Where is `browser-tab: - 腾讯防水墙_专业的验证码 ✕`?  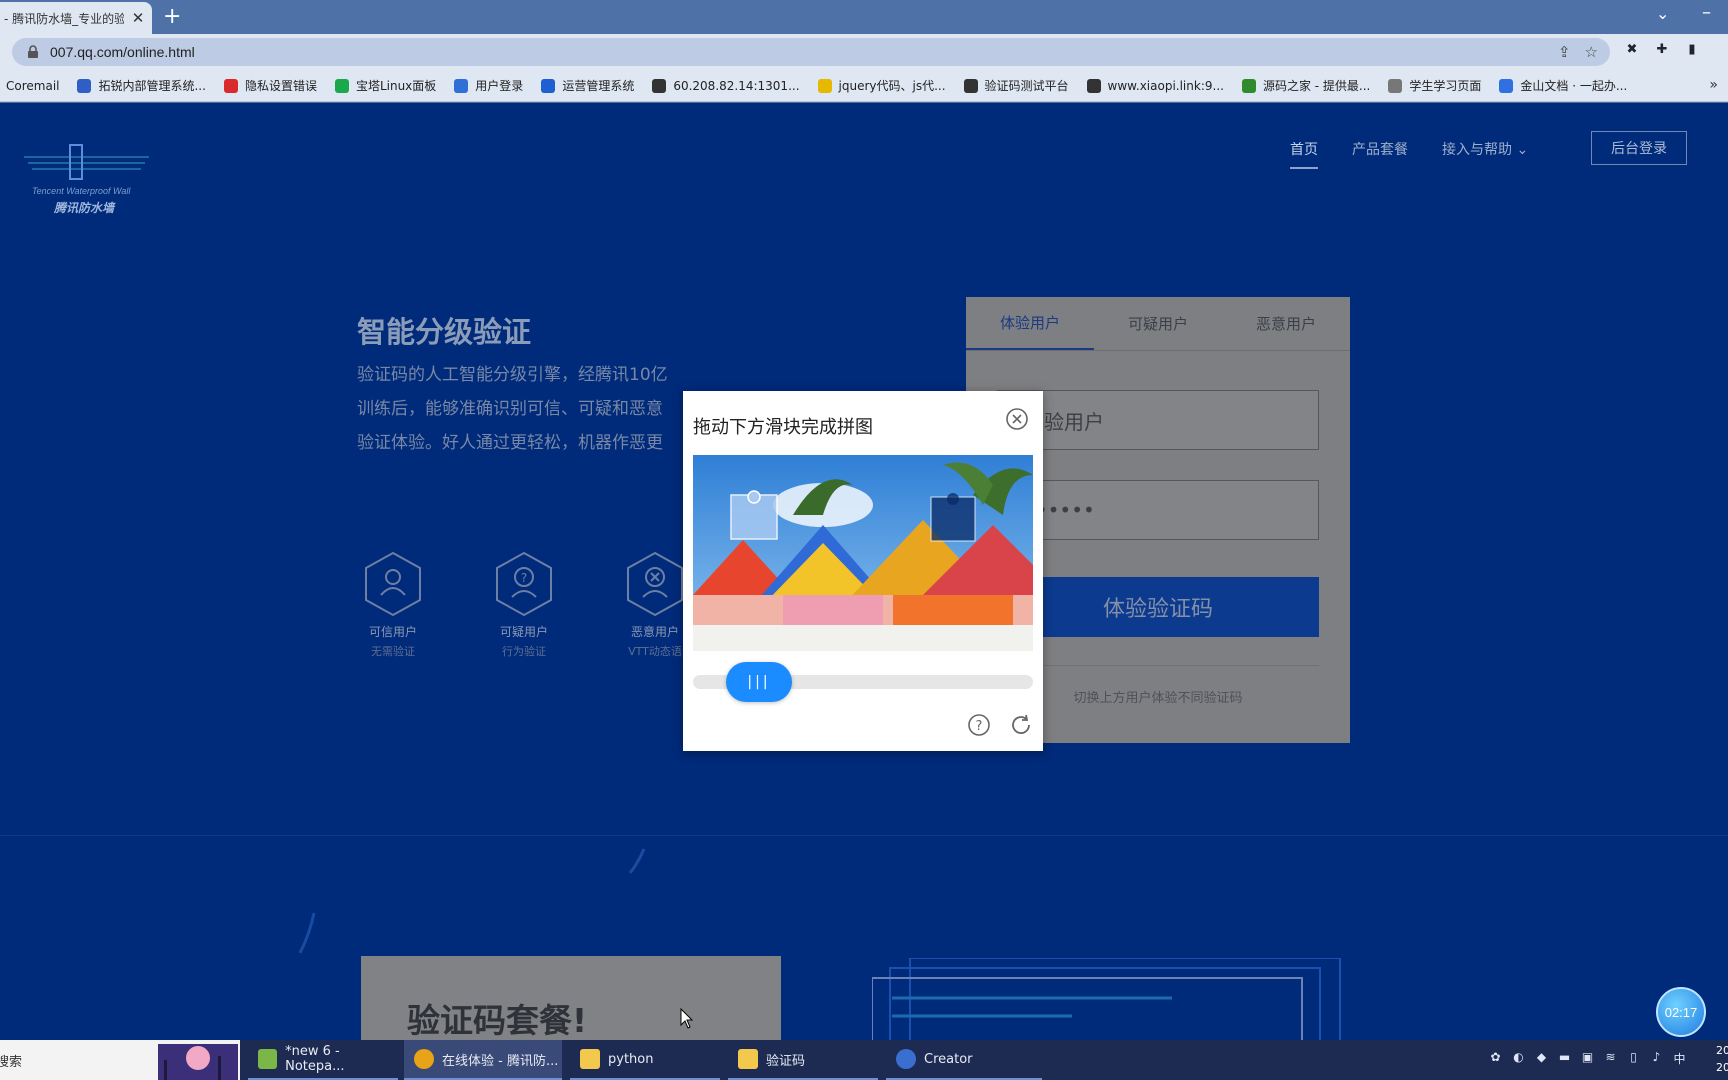 browser-tab: - 腾讯防水墙_专业的验证码 ✕ is located at coordinates (76, 18).